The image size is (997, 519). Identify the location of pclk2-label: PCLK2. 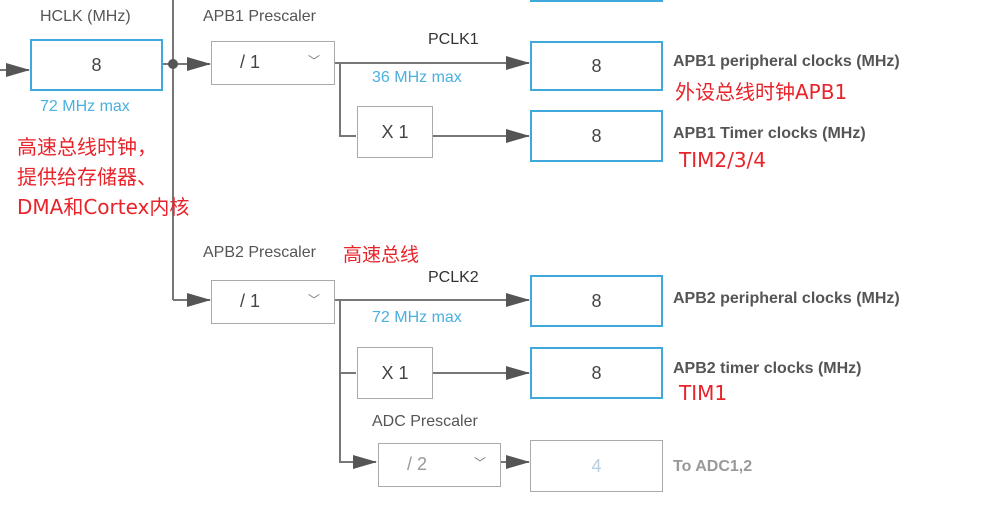
(453, 277).